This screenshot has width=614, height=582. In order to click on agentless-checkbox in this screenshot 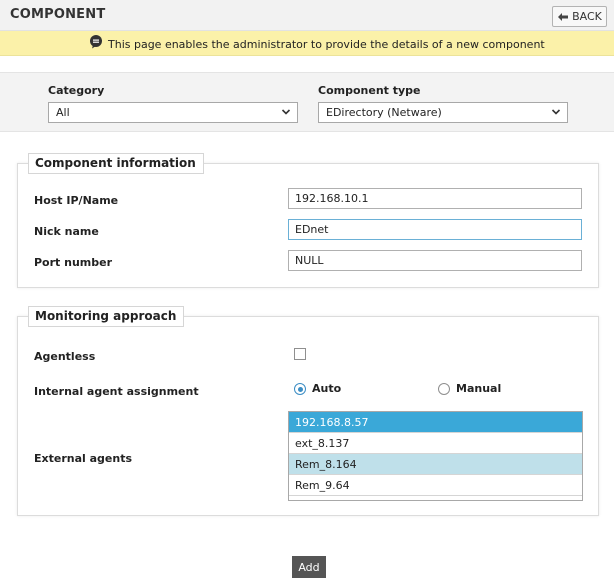, I will do `click(300, 354)`.